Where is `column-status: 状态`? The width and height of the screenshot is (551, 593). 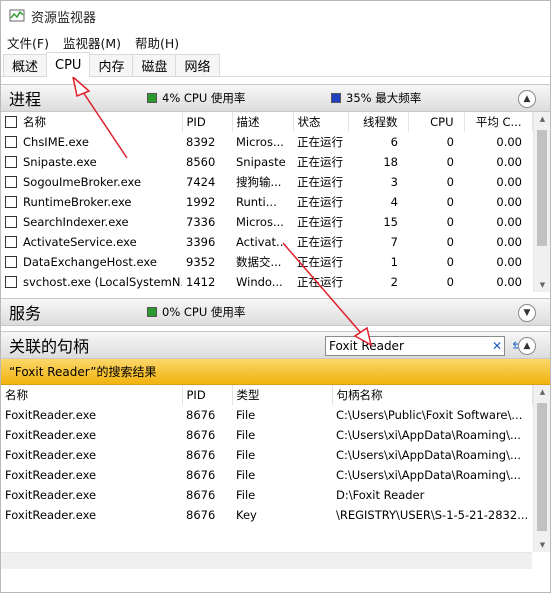
column-status: 状态 is located at coordinates (321, 122).